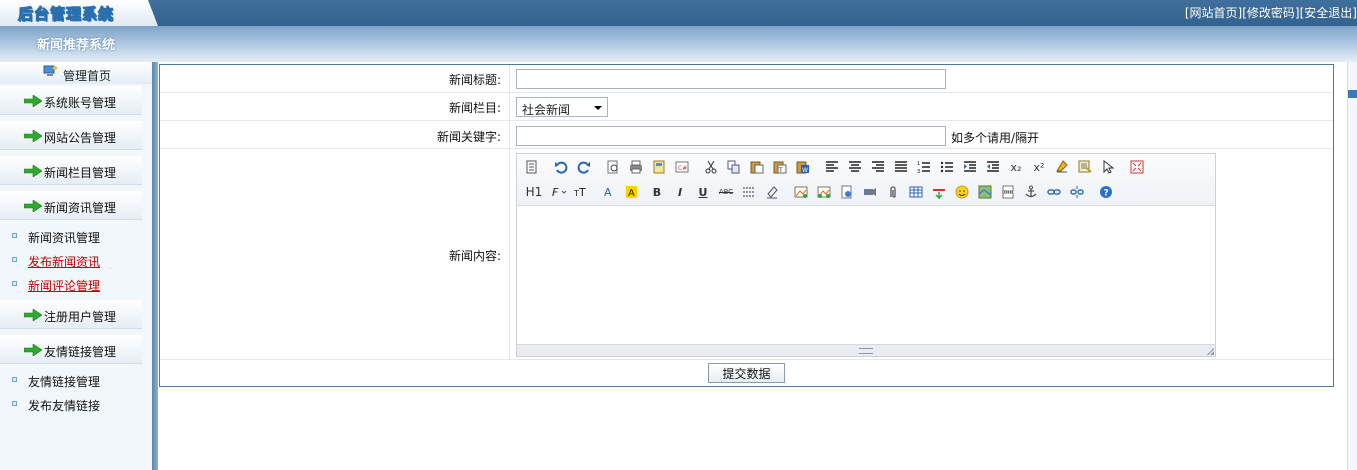  What do you see at coordinates (80, 208) in the screenshot?
I see `sidebar-group-label: 新闻资讯管理` at bounding box center [80, 208].